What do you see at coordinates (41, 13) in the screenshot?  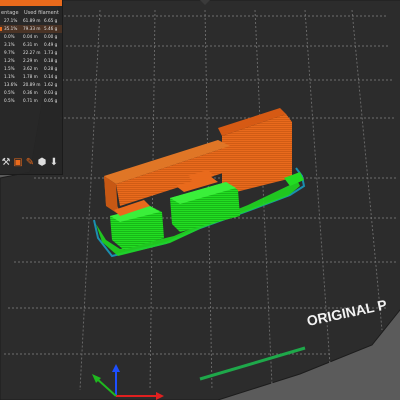 I see `used-filament-header: Used filament` at bounding box center [41, 13].